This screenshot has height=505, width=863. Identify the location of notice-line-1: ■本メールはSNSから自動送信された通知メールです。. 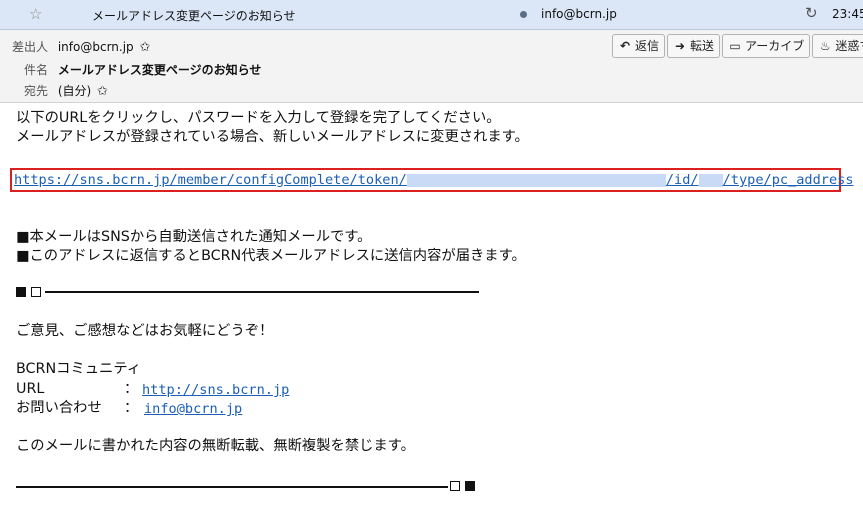
(194, 237).